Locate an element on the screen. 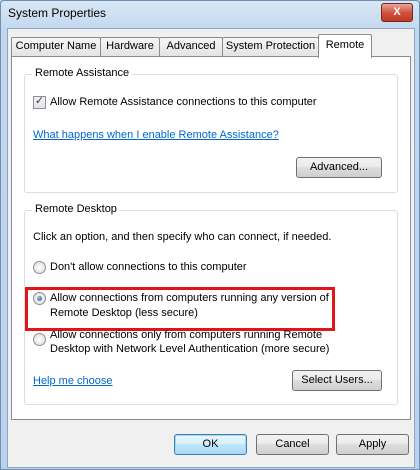 The height and width of the screenshot is (470, 420). close-button: X is located at coordinates (397, 12).